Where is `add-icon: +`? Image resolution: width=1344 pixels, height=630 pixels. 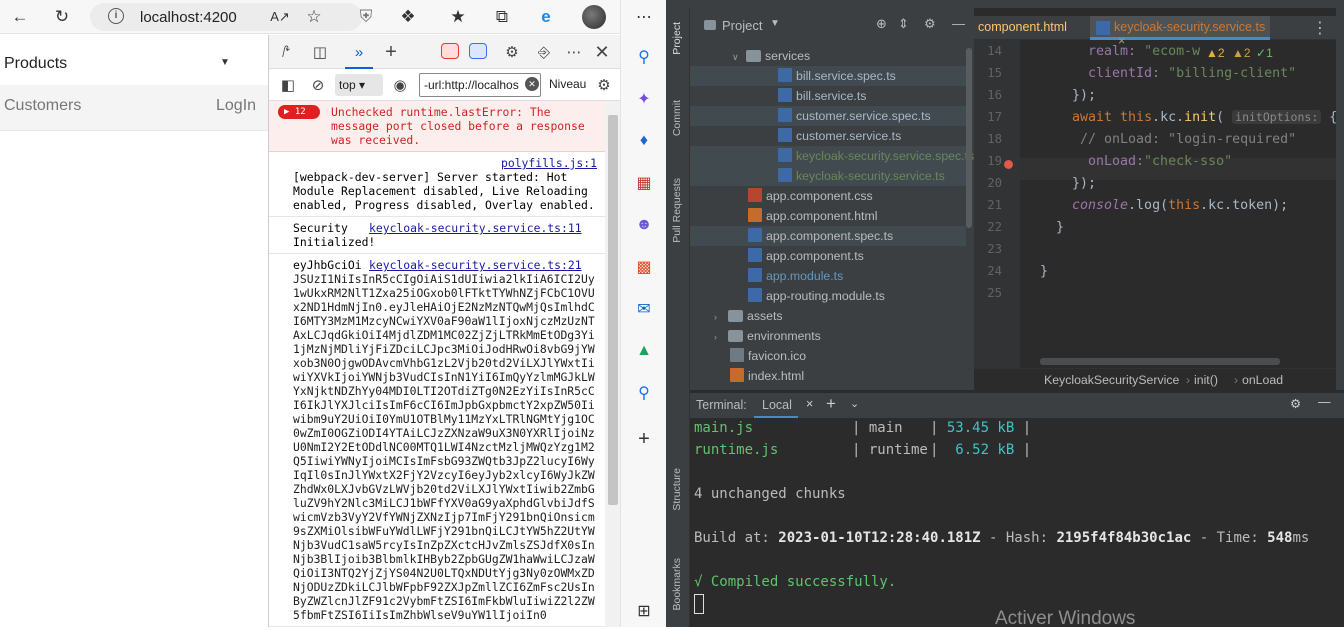 add-icon: + is located at coordinates (644, 439).